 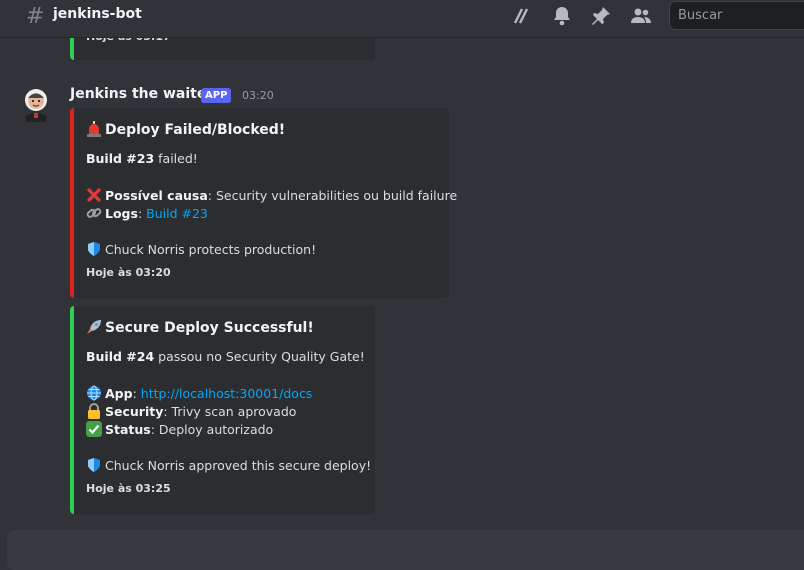 I want to click on success-embed-footer: Hoje às 03:25, so click(x=128, y=488).